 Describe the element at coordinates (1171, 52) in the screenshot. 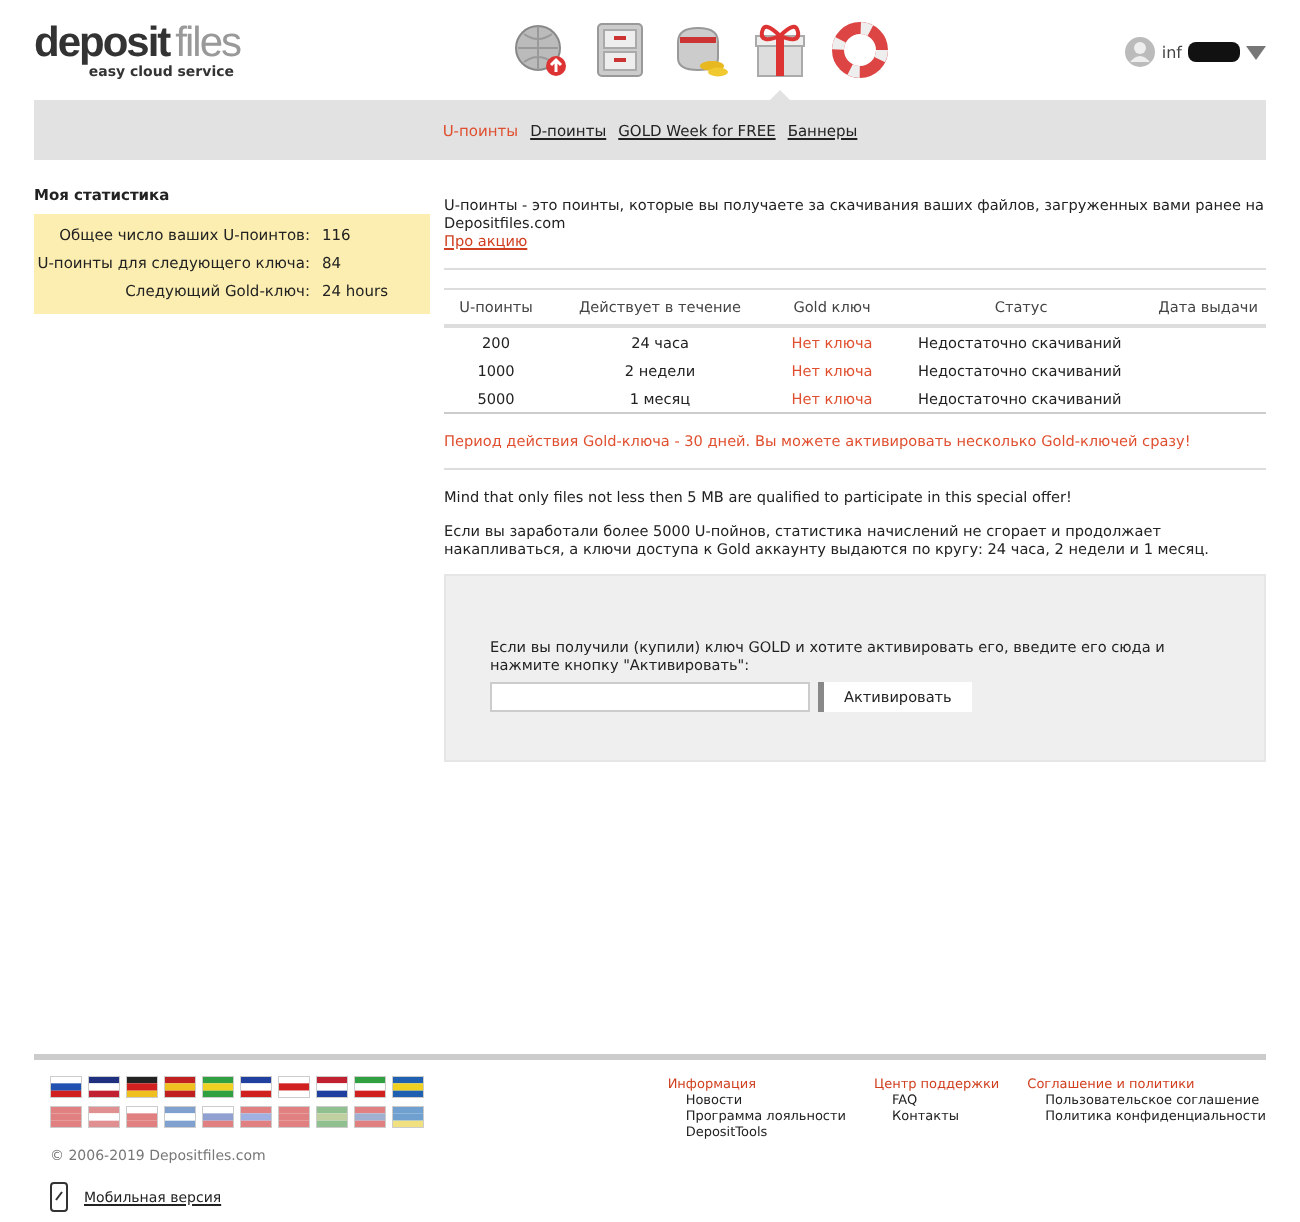

I see `username: inf` at that location.